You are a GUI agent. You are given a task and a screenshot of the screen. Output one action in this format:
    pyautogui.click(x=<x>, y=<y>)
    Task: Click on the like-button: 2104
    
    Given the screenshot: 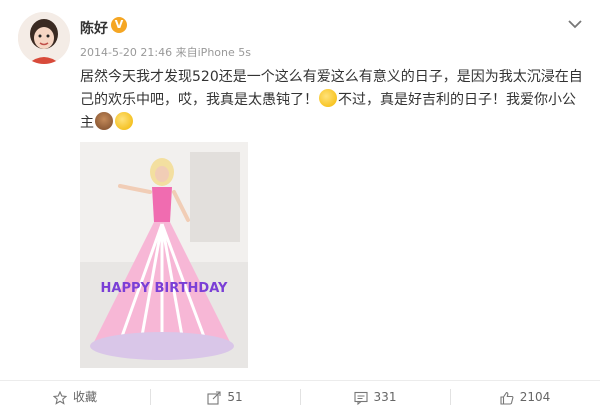 What is the action you would take?
    pyautogui.click(x=525, y=397)
    